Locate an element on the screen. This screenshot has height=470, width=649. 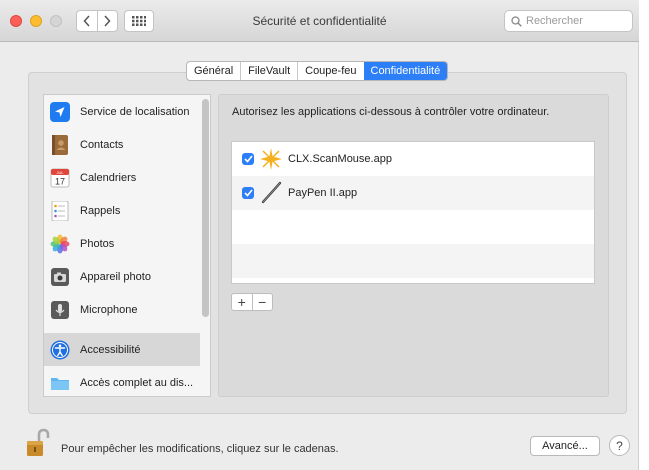
sidebar-item-accessibility: Accessibilité is located at coordinates (122, 349).